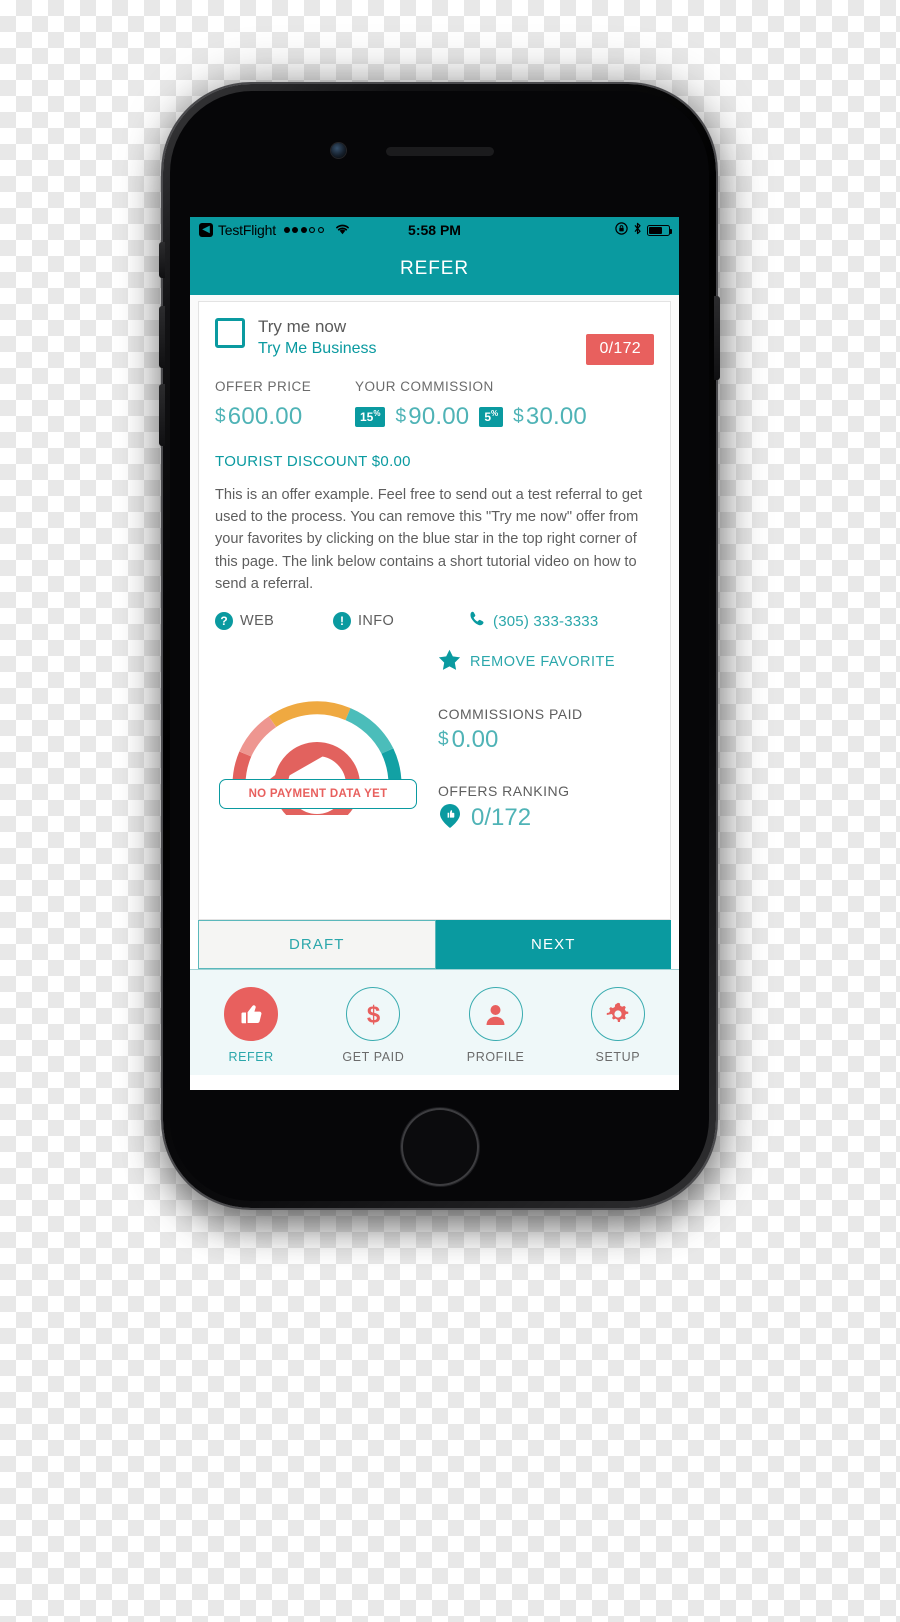 This screenshot has width=900, height=1622. What do you see at coordinates (550, 416) in the screenshot?
I see `commission-amount-2: $30.00` at bounding box center [550, 416].